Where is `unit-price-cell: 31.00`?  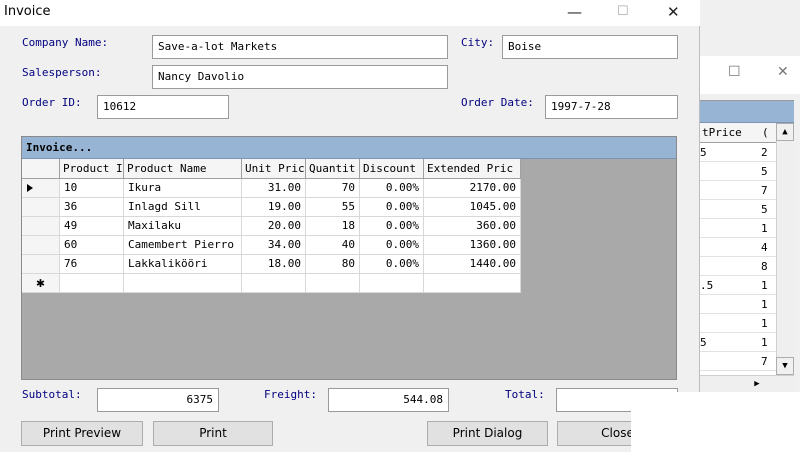 unit-price-cell: 31.00 is located at coordinates (274, 188).